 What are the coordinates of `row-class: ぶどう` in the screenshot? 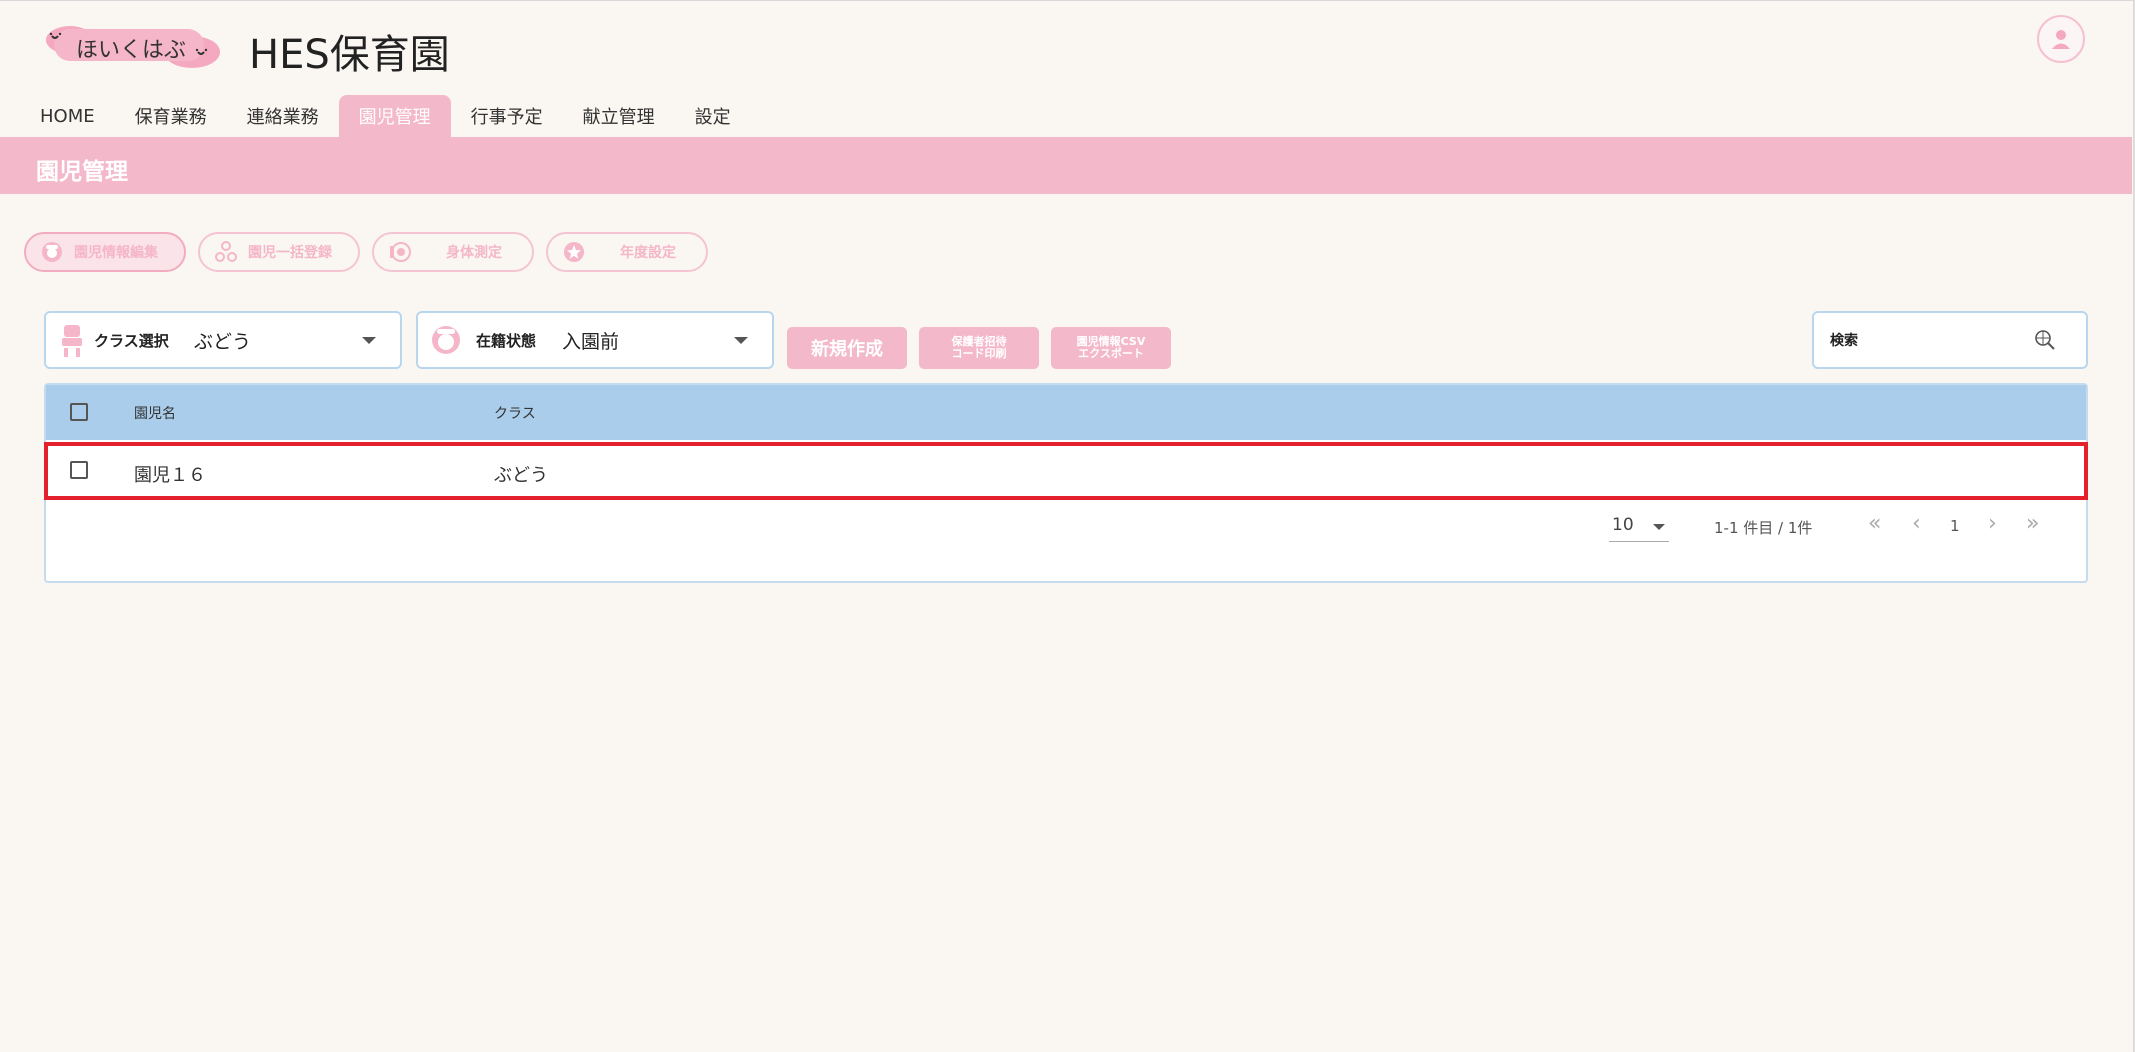 It's located at (521, 475).